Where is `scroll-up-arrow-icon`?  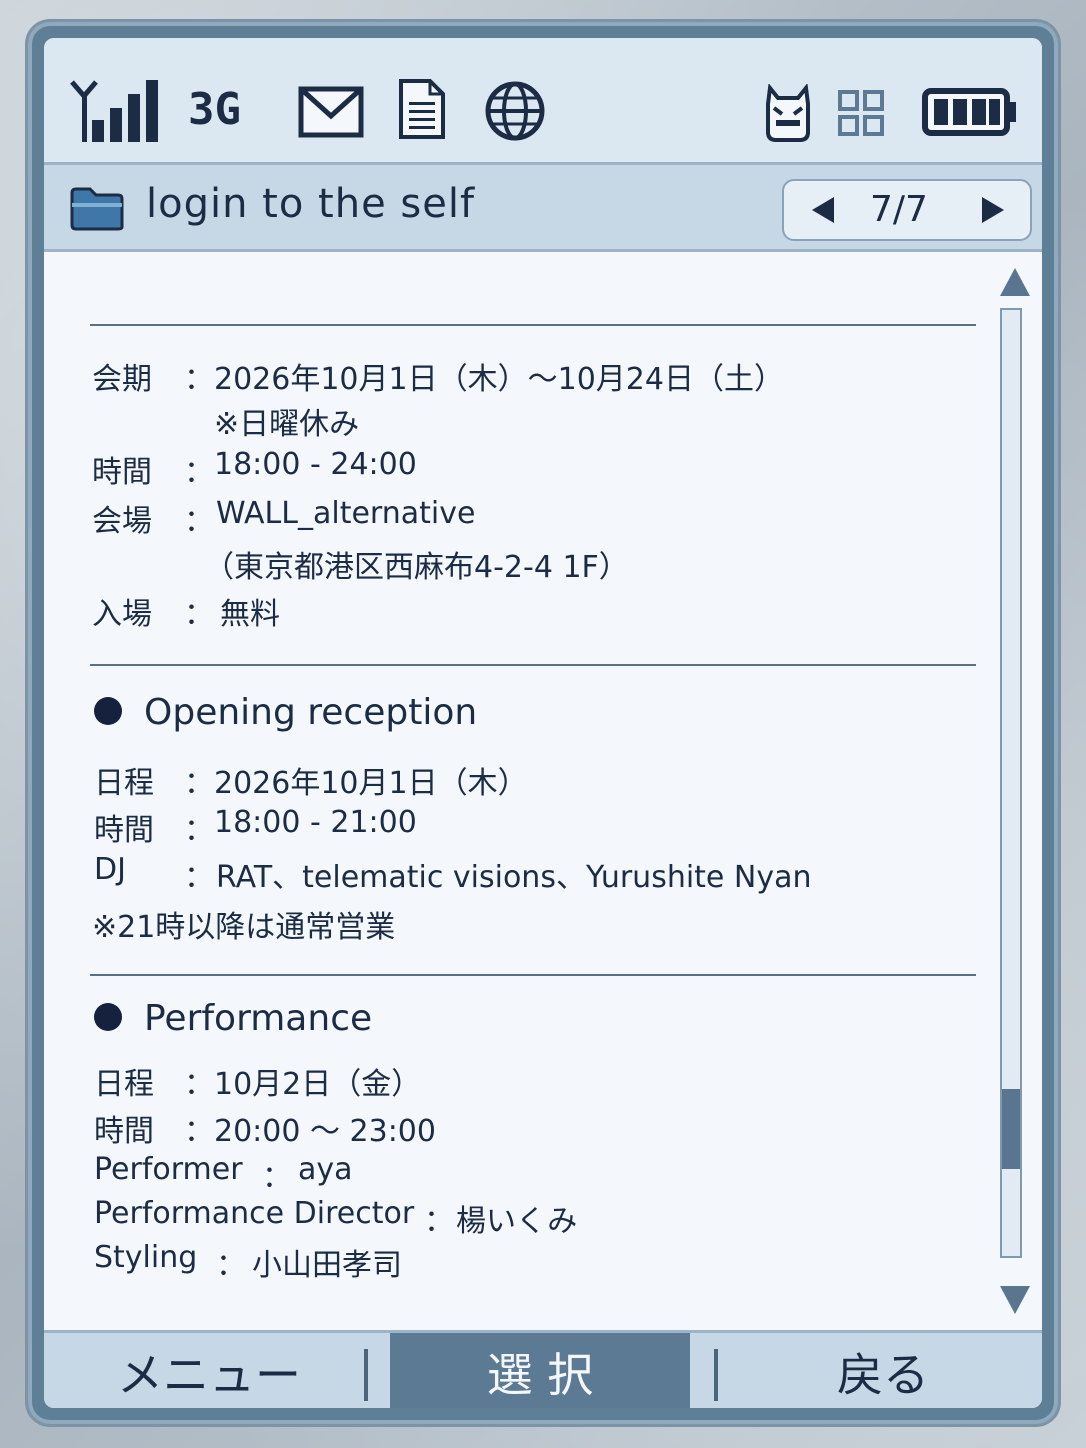
scroll-up-arrow-icon is located at coordinates (1015, 282).